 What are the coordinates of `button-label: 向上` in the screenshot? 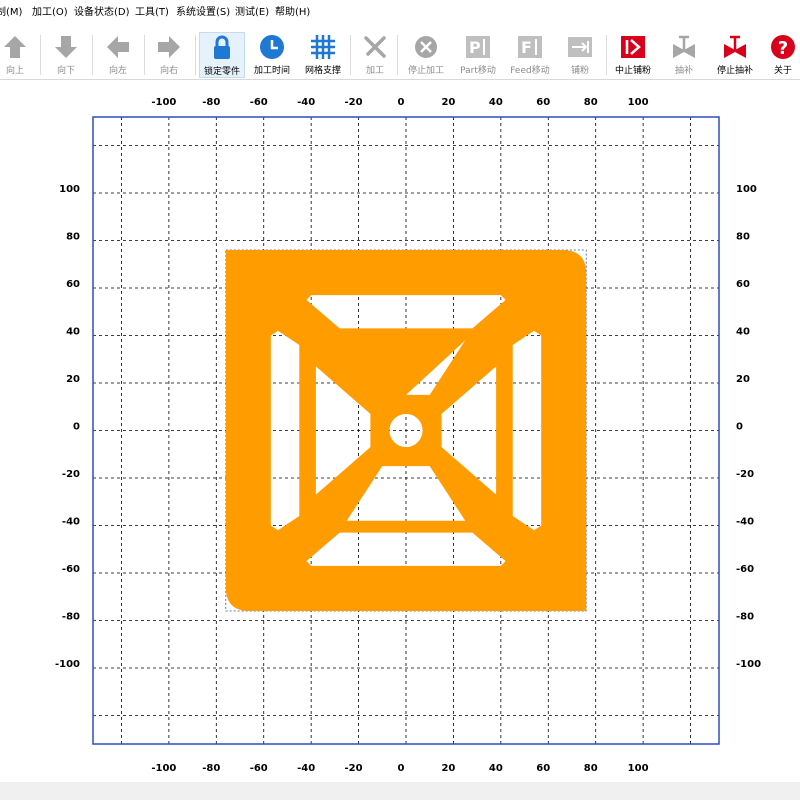 It's located at (14, 71).